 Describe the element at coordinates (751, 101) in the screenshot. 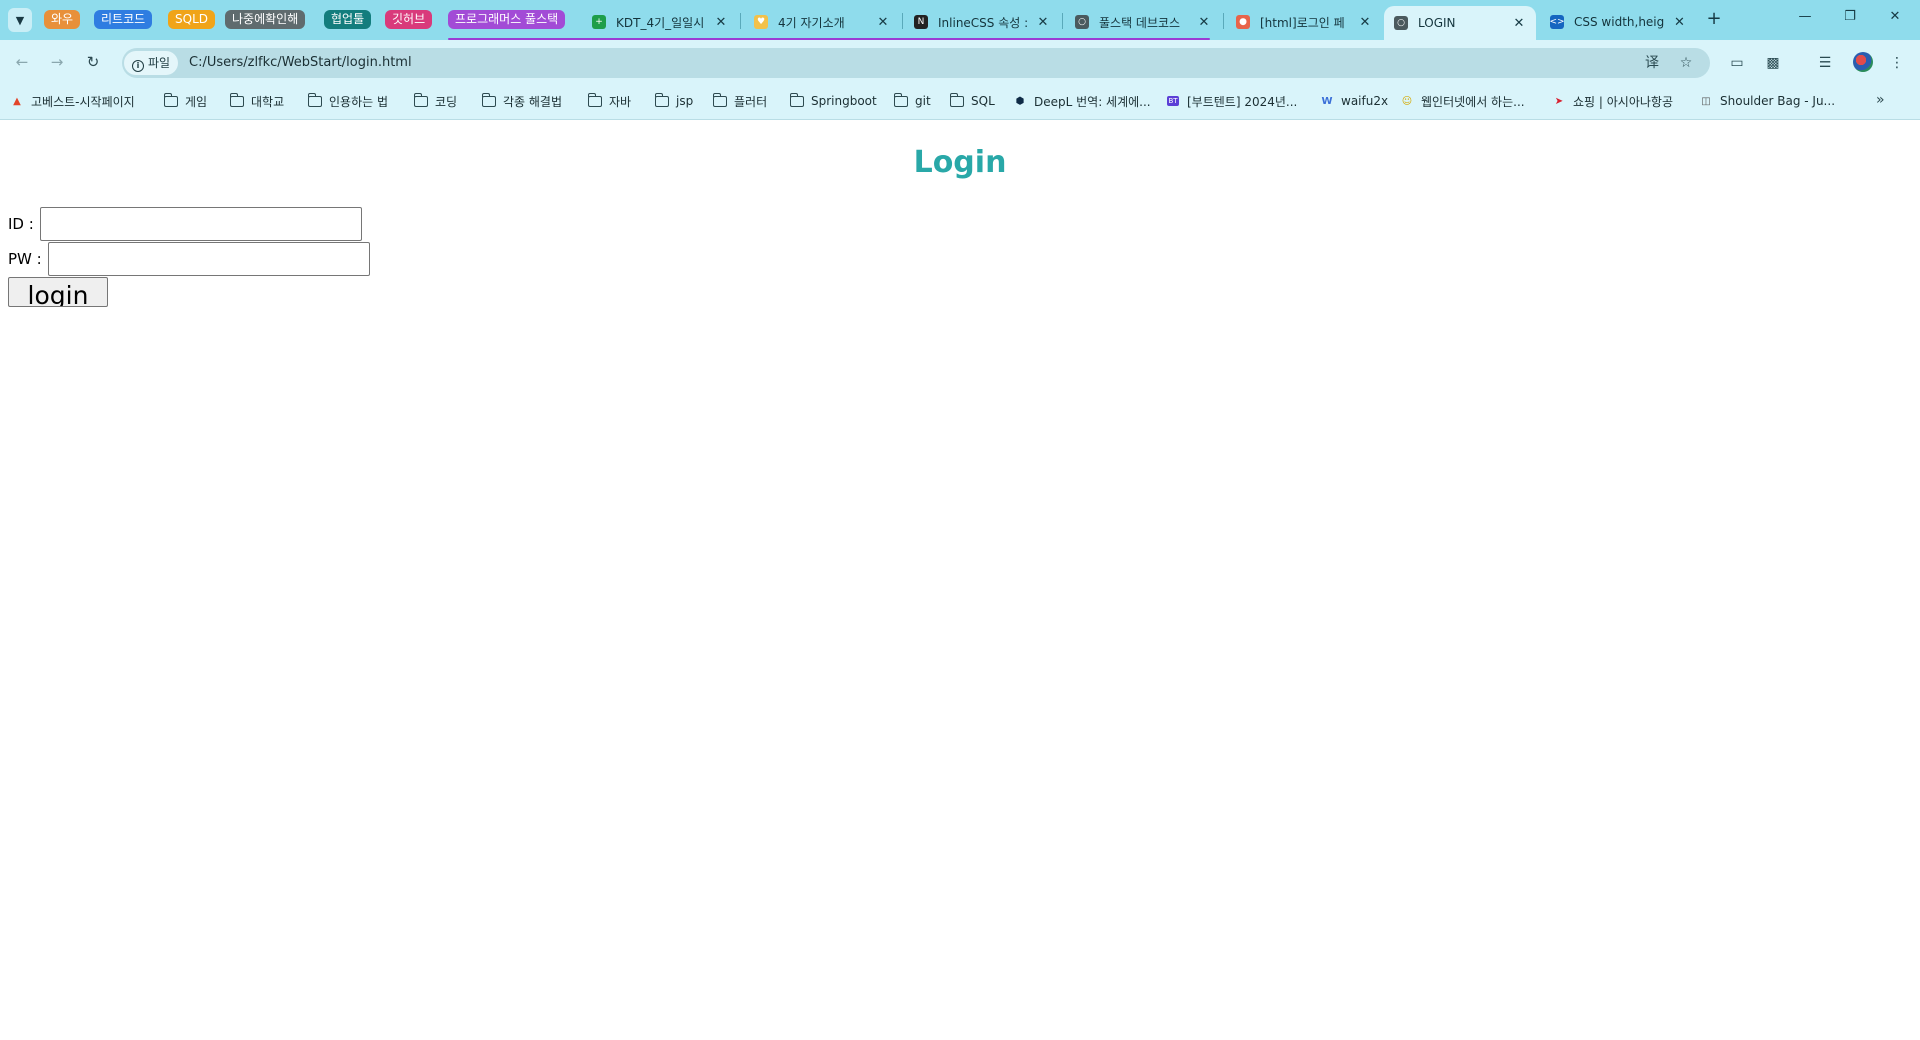

I see `bookmark-label: 플러터` at that location.